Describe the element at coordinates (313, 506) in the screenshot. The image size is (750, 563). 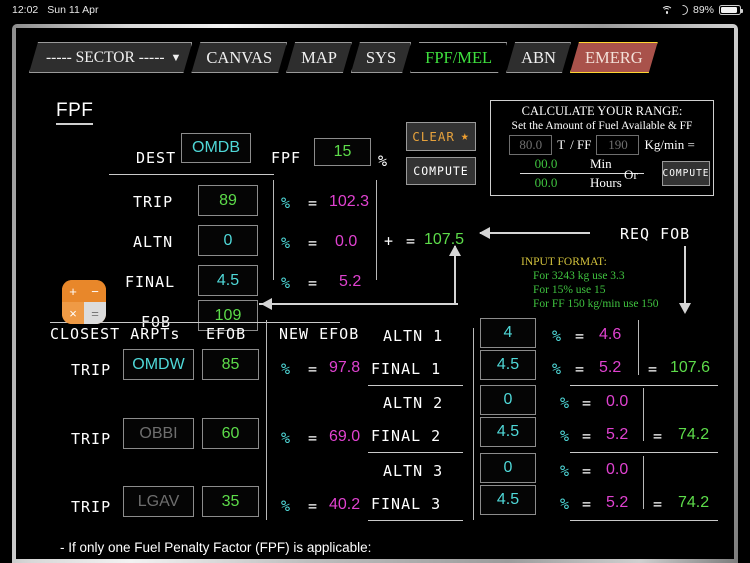
I see `arpt-row-3-equals: =` at that location.